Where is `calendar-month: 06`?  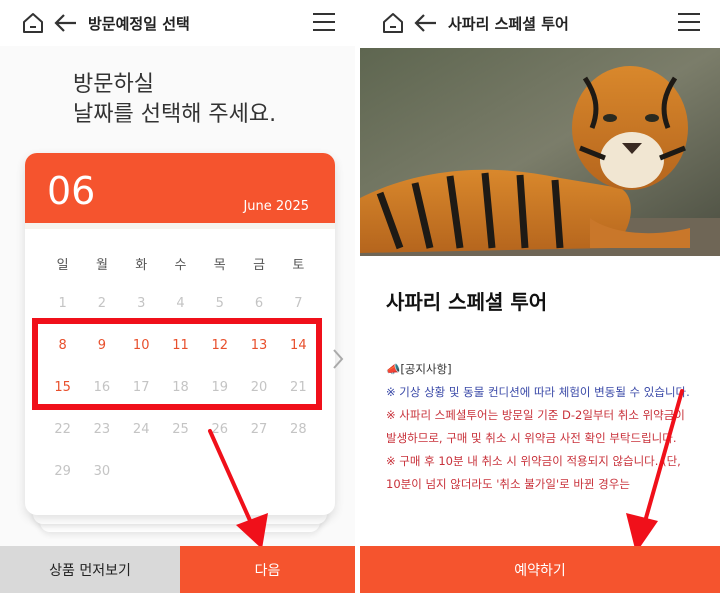
calendar-month: 06 is located at coordinates (71, 191).